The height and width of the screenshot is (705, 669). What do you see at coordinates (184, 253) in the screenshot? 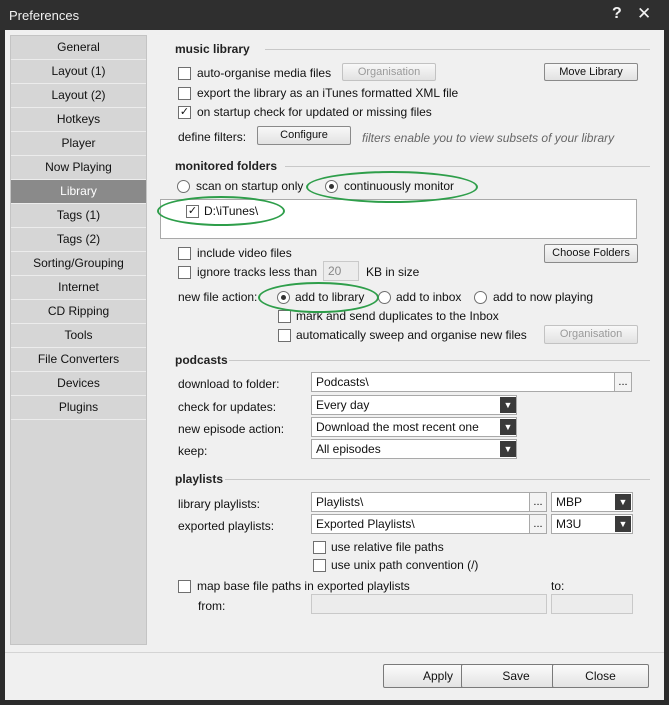
I see `include-video-checkbox` at bounding box center [184, 253].